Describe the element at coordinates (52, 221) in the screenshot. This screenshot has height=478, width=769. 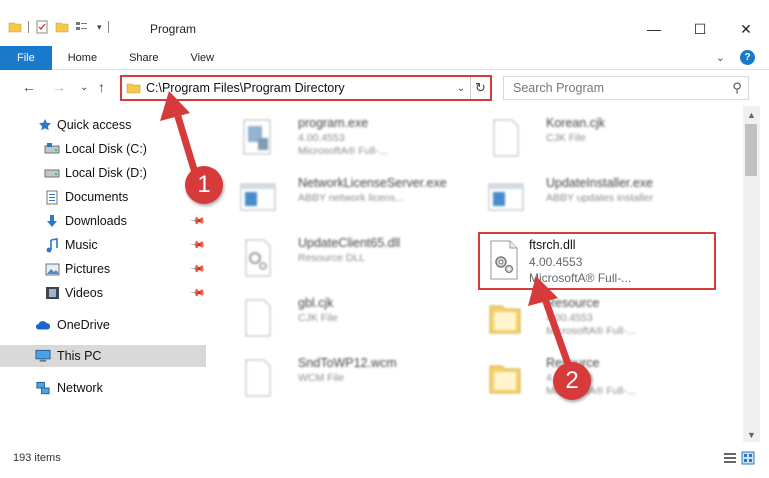
I see `download-icon` at that location.